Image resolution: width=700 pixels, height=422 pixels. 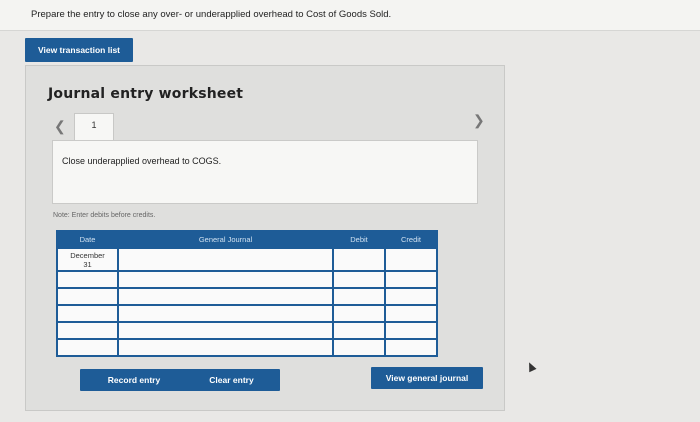 What do you see at coordinates (411, 239) in the screenshot?
I see `credit-column-header: Credit` at bounding box center [411, 239].